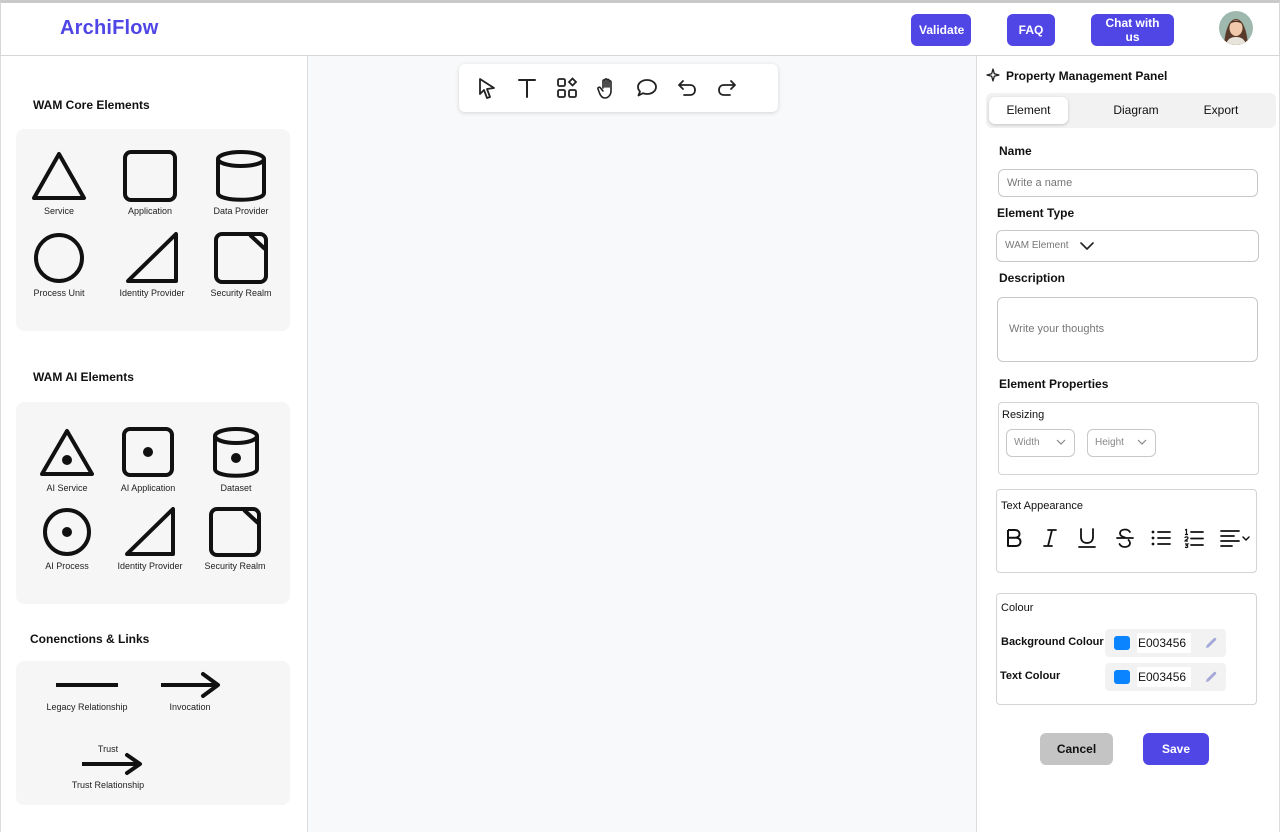 Image resolution: width=1280 pixels, height=832 pixels. I want to click on height-select: Height, so click(1121, 443).